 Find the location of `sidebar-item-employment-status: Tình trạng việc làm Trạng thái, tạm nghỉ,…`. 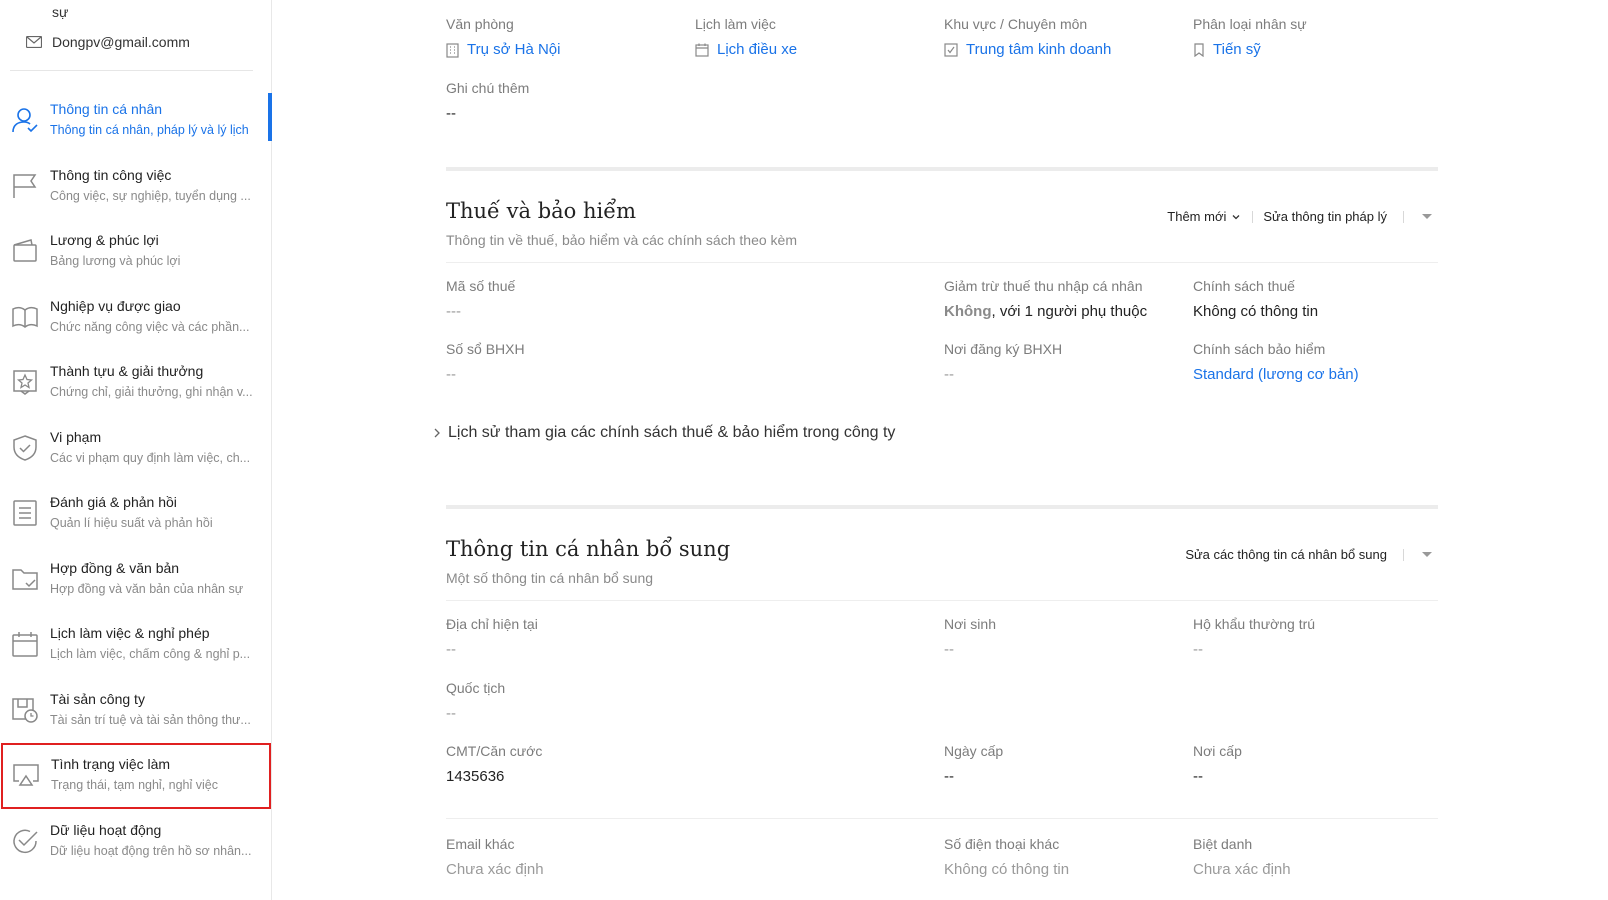

sidebar-item-employment-status: Tình trạng việc làm Trạng thái, tạm nghỉ,… is located at coordinates (136, 776).